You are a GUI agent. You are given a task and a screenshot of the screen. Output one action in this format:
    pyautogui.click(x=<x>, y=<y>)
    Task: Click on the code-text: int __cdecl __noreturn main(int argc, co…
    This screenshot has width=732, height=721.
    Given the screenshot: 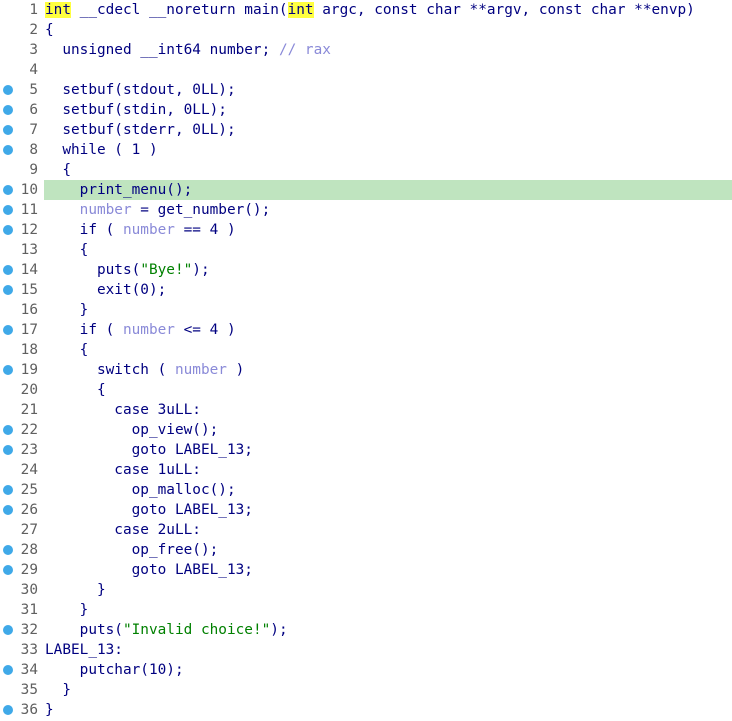 What is the action you would take?
    pyautogui.click(x=388, y=10)
    